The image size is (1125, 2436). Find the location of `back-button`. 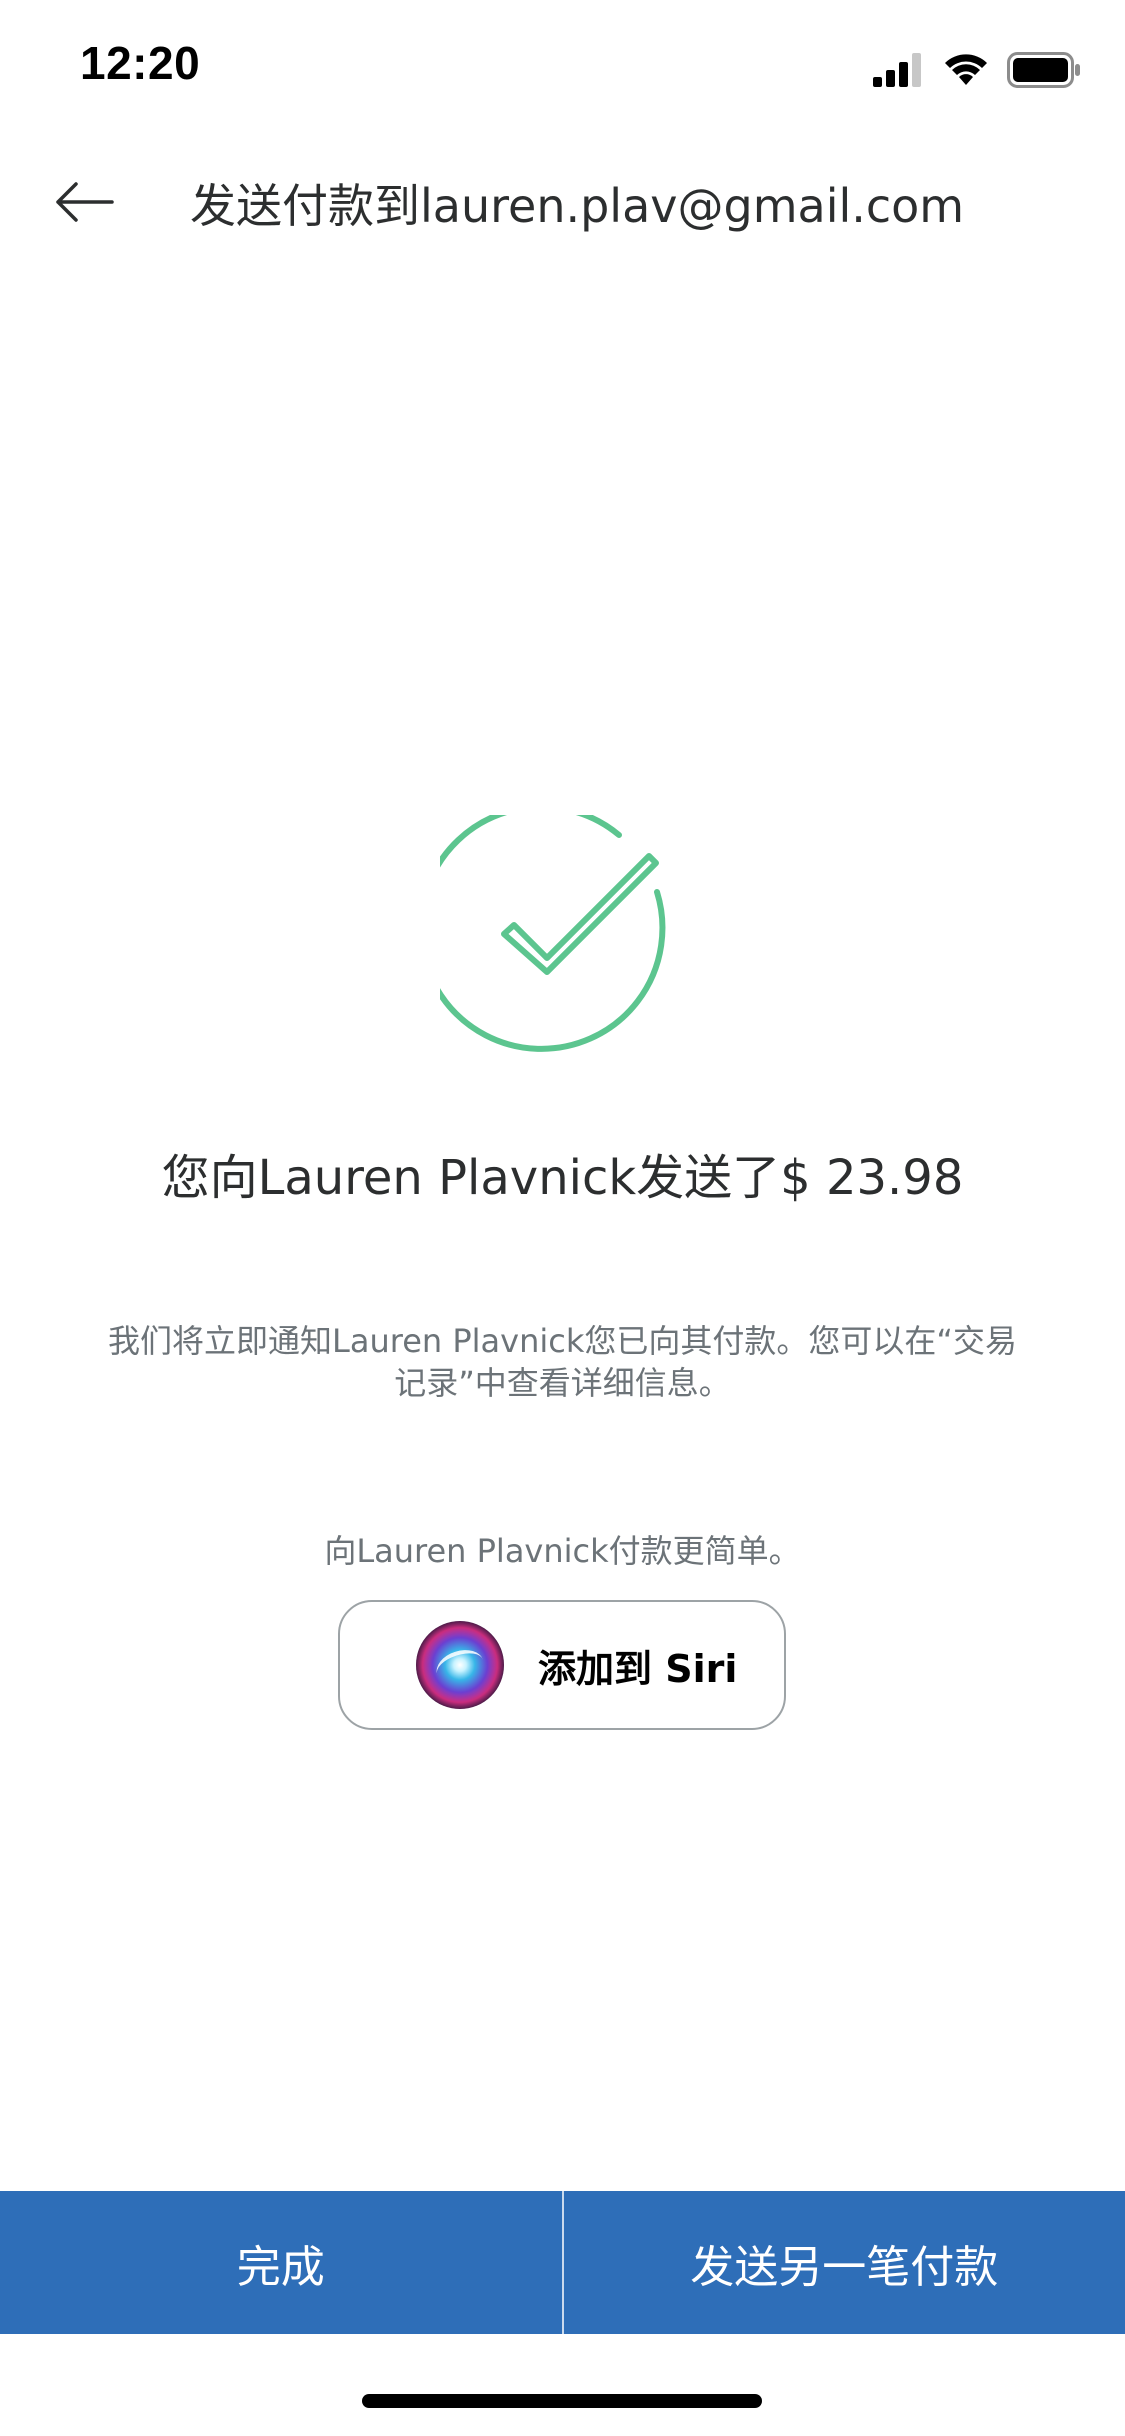

back-button is located at coordinates (84, 202).